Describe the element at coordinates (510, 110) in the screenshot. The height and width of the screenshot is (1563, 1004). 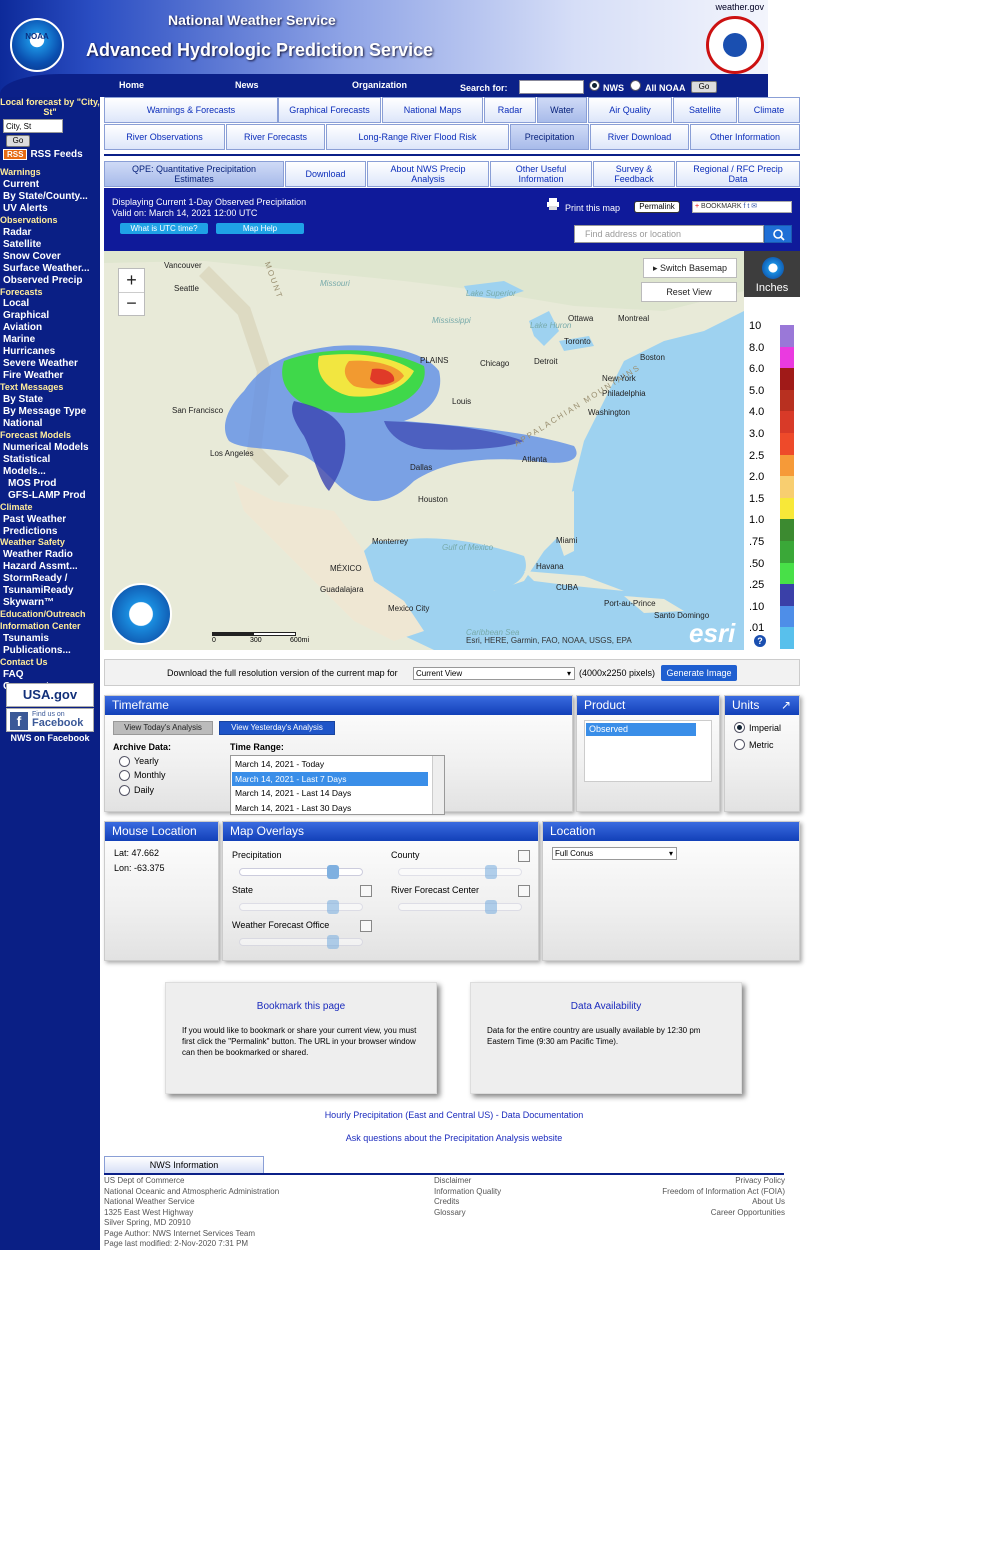
I see `tab-radar: Radar` at that location.